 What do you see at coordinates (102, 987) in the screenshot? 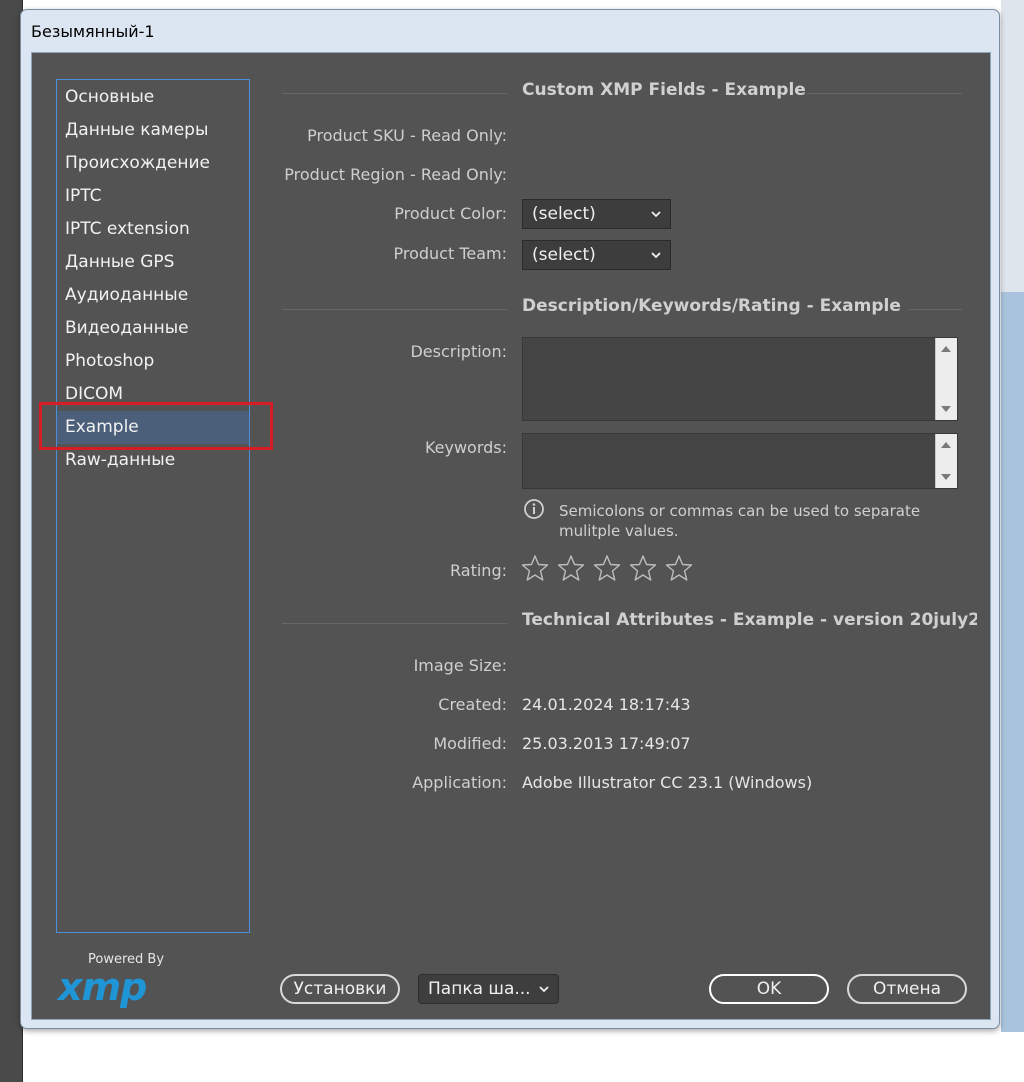
I see `xmp-logo: xmp` at bounding box center [102, 987].